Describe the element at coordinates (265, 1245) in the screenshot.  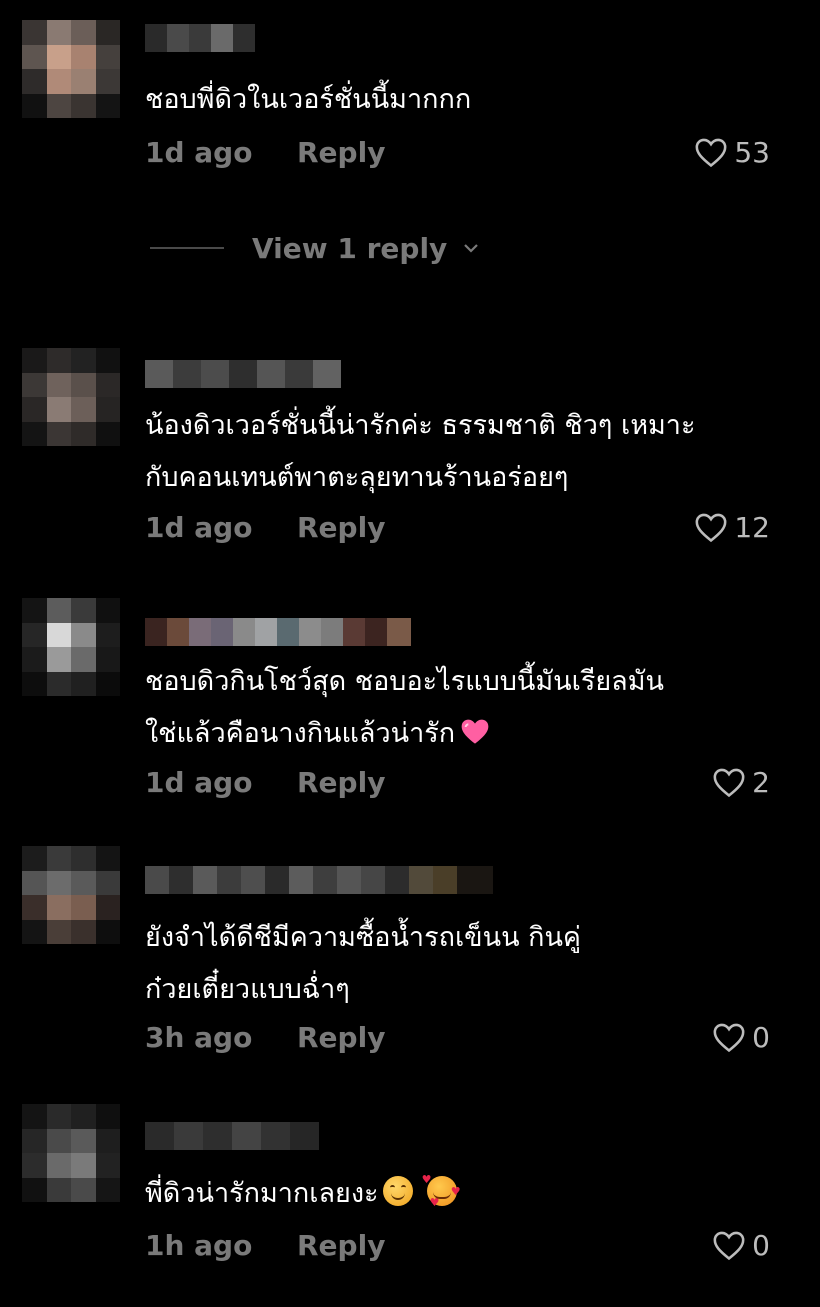
I see `comment-meta: 1h ago Reply` at that location.